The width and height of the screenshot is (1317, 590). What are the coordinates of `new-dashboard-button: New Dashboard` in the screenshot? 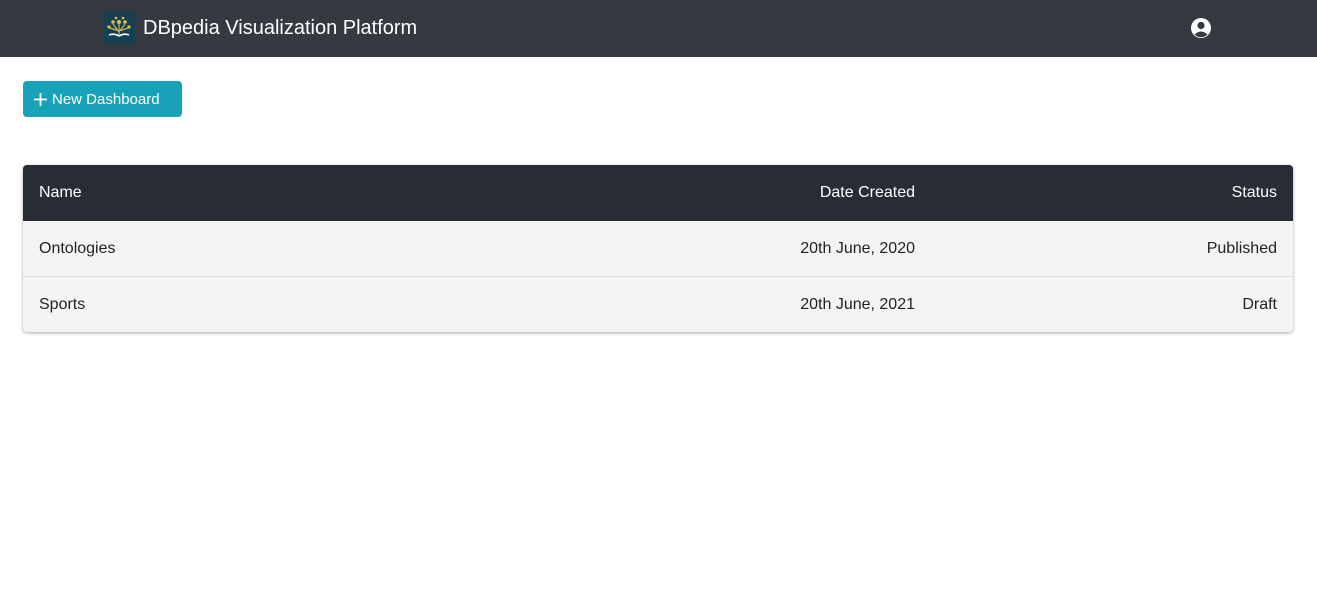 It's located at (102, 99).